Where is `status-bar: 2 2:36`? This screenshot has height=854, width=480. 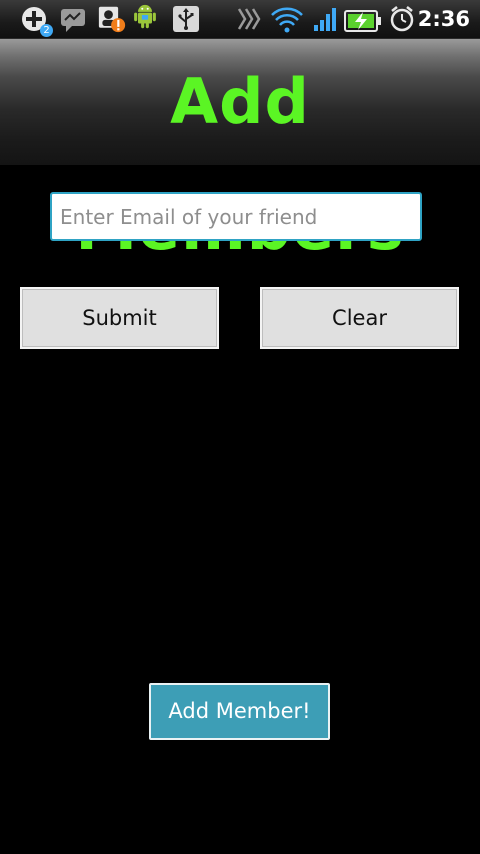
status-bar: 2 2:36 is located at coordinates (240, 19).